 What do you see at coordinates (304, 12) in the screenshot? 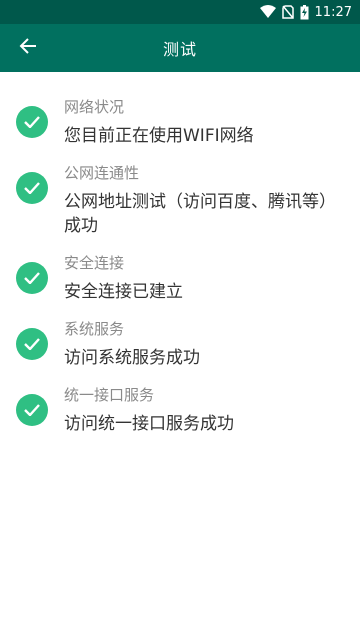
I see `battery-charging-icon` at bounding box center [304, 12].